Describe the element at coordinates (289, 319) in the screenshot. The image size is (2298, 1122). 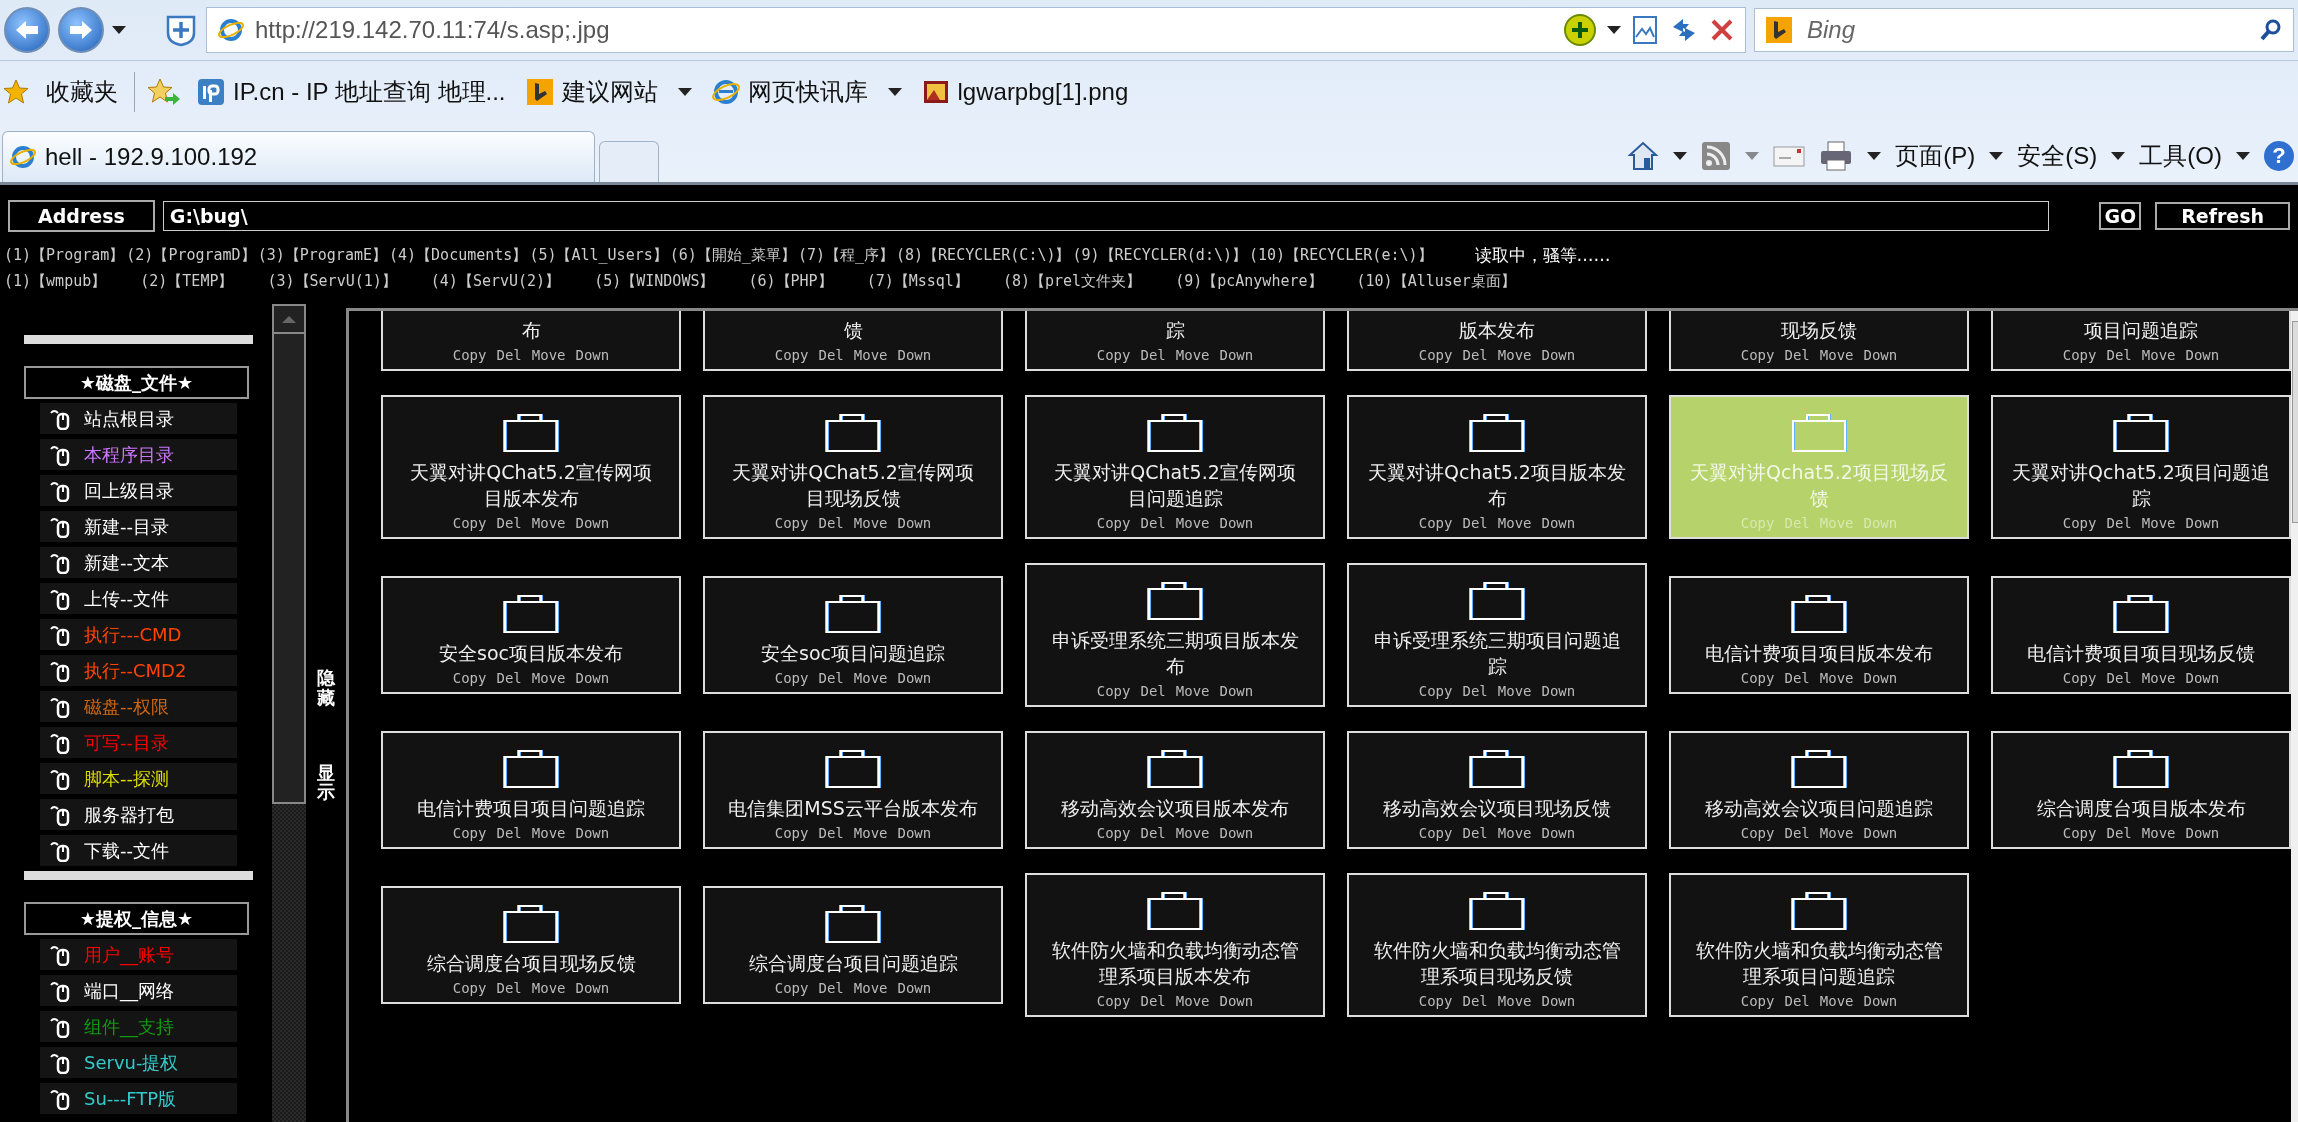
I see `scroll-up-button` at that location.